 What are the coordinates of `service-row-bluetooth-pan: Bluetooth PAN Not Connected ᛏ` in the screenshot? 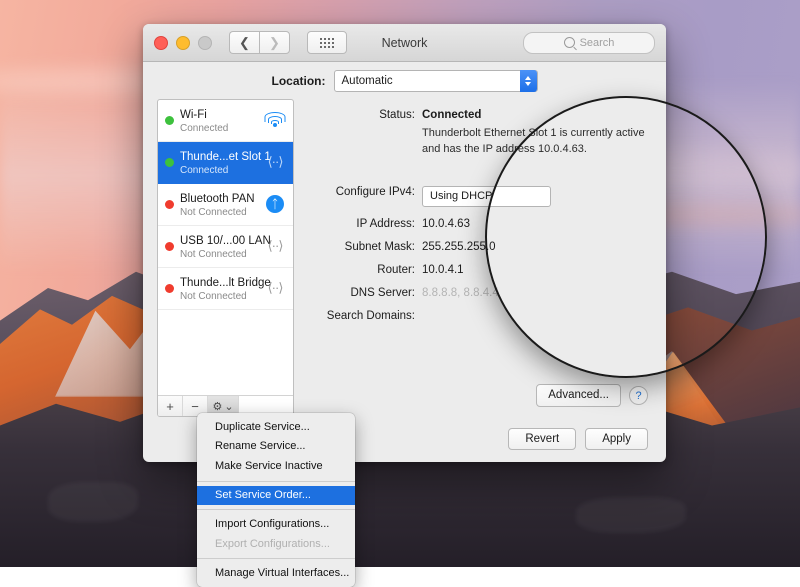 It's located at (225, 205).